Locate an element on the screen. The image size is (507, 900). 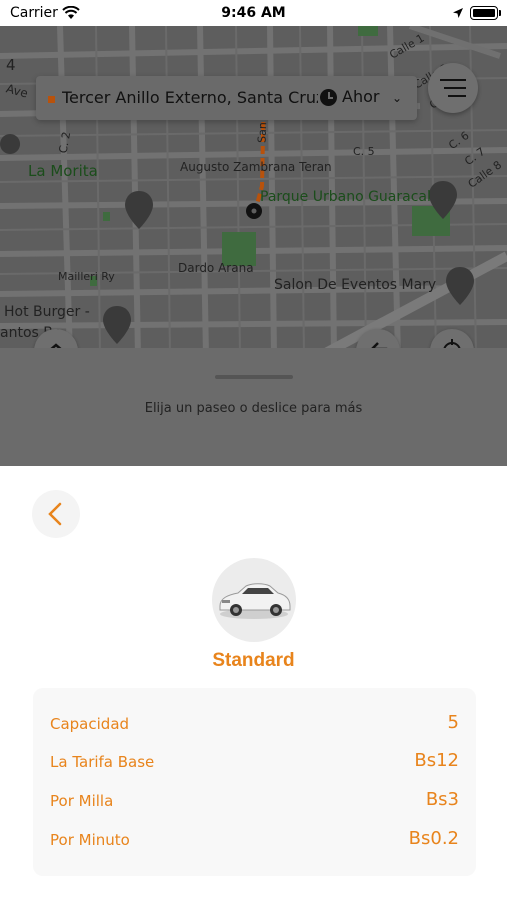
destination-address: Tercer Anillo Externo, Santa Cruz is located at coordinates (196, 97).